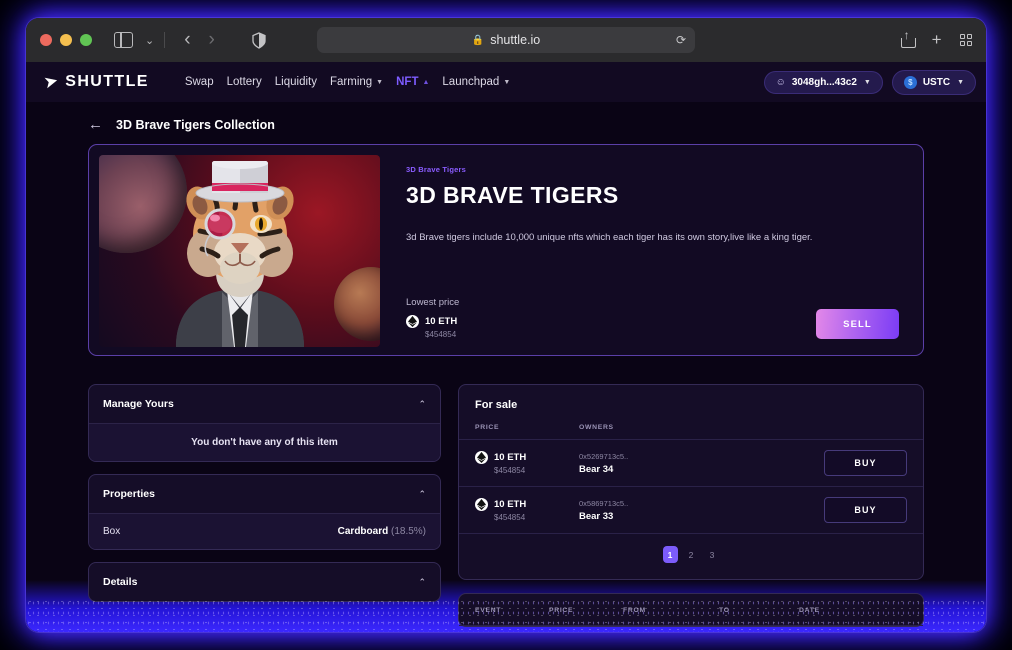 The width and height of the screenshot is (1012, 650). Describe the element at coordinates (264, 494) in the screenshot. I see `properties-header: Properties ⌃` at that location.